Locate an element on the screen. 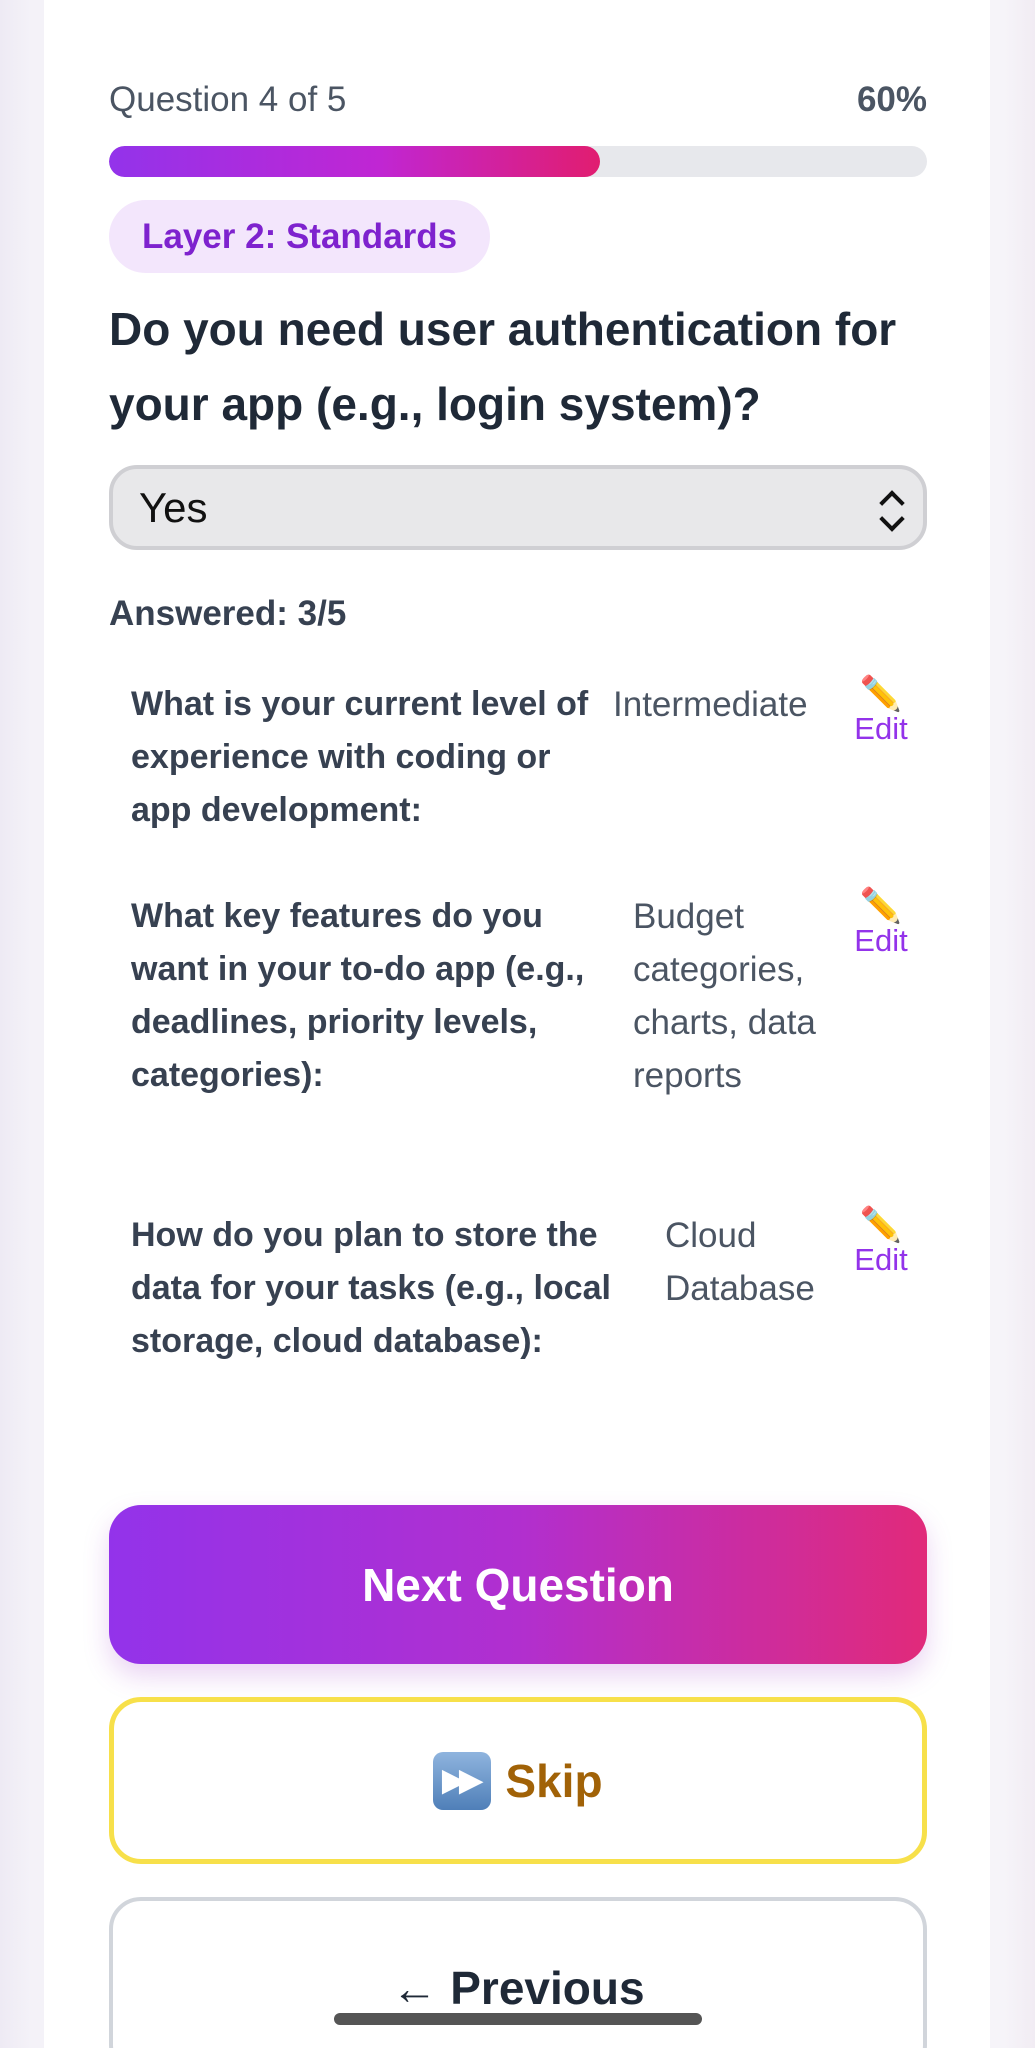  skip-button: ▶▶ Skip is located at coordinates (518, 1780).